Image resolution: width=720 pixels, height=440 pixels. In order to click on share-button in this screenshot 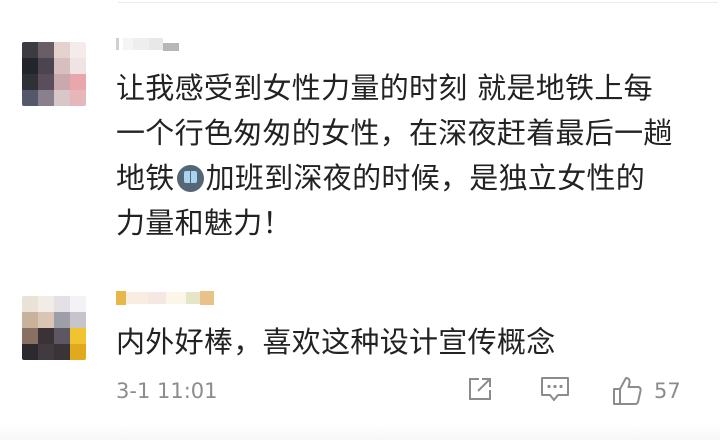, I will do `click(480, 389)`.